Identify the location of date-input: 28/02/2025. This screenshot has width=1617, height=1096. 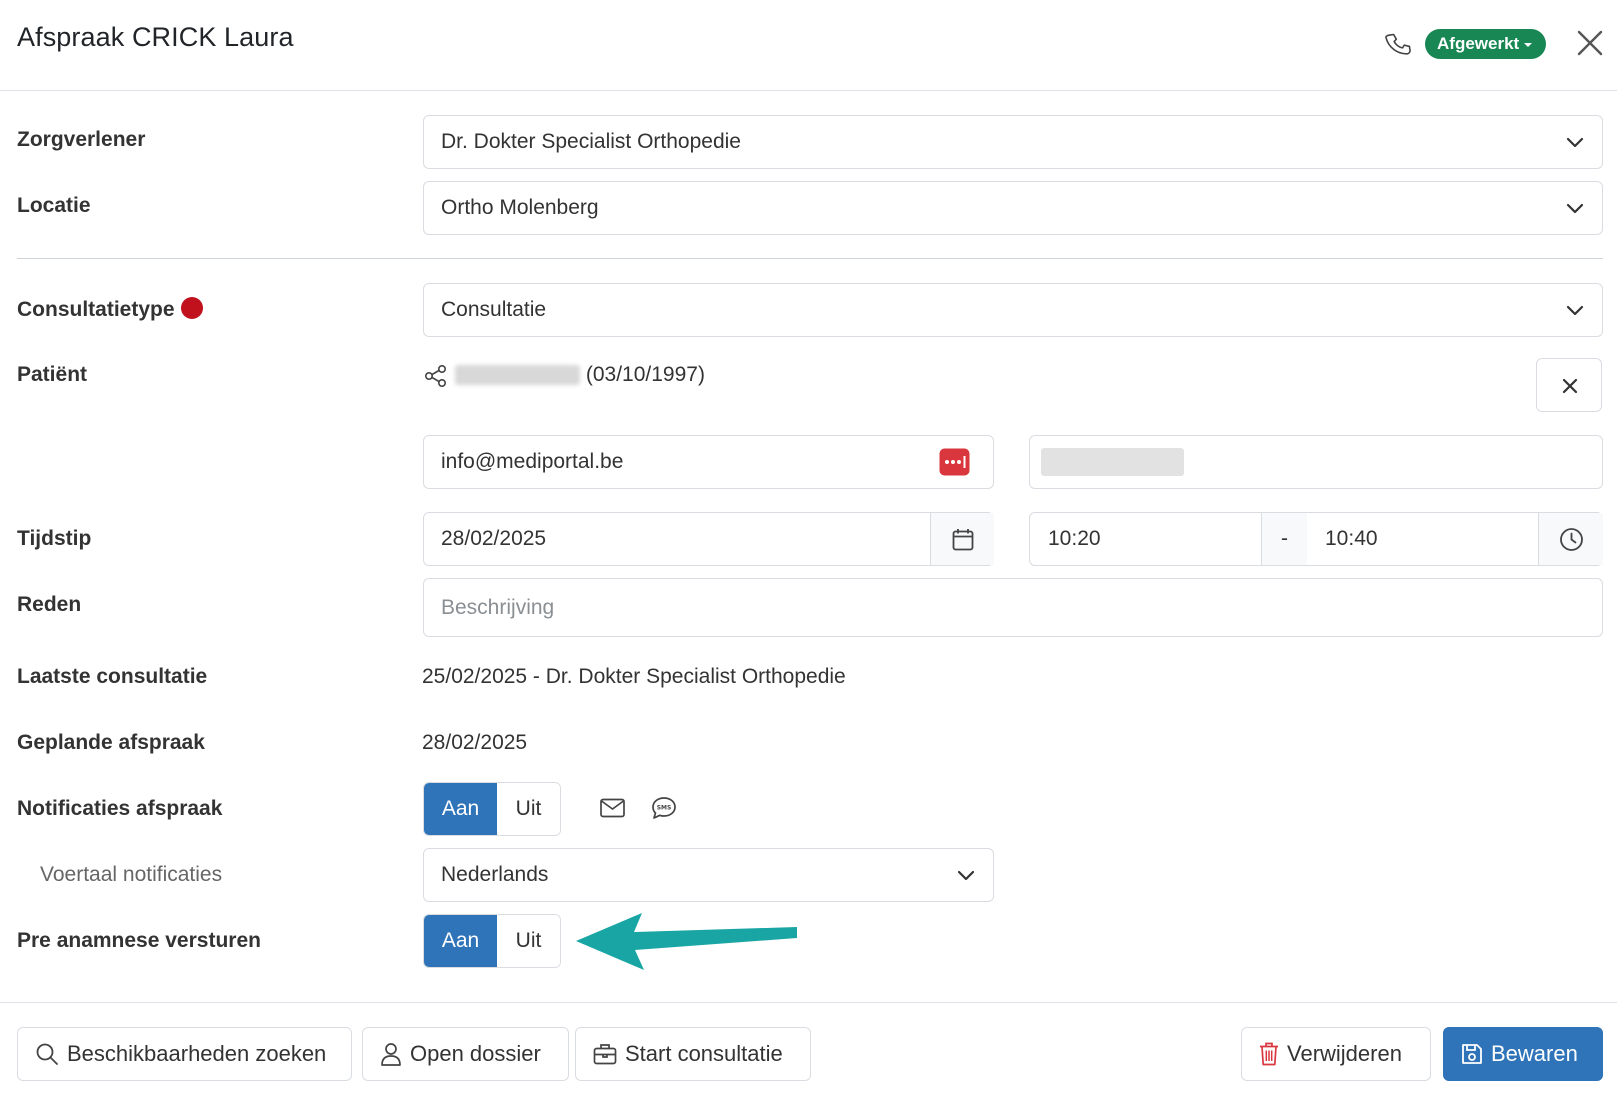
(708, 539).